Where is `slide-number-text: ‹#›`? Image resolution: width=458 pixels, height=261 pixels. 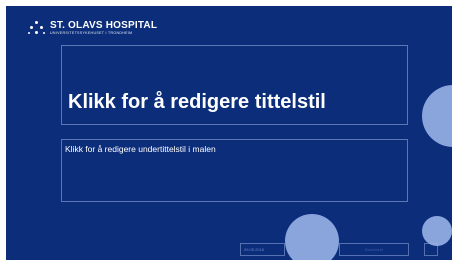 slide-number-text: ‹#› is located at coordinates (431, 249).